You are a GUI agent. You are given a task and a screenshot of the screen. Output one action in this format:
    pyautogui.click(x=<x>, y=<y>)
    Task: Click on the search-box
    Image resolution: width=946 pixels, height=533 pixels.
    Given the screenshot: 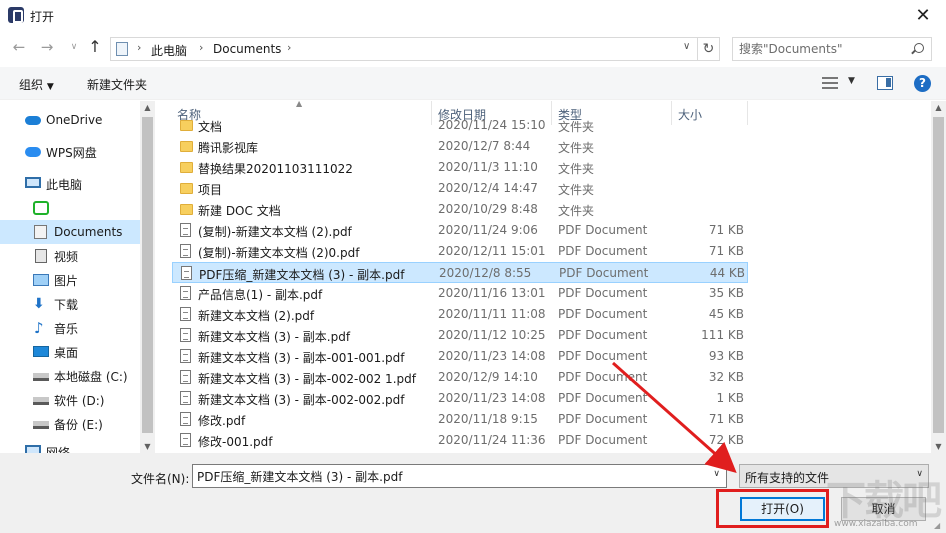 What is the action you would take?
    pyautogui.click(x=832, y=49)
    